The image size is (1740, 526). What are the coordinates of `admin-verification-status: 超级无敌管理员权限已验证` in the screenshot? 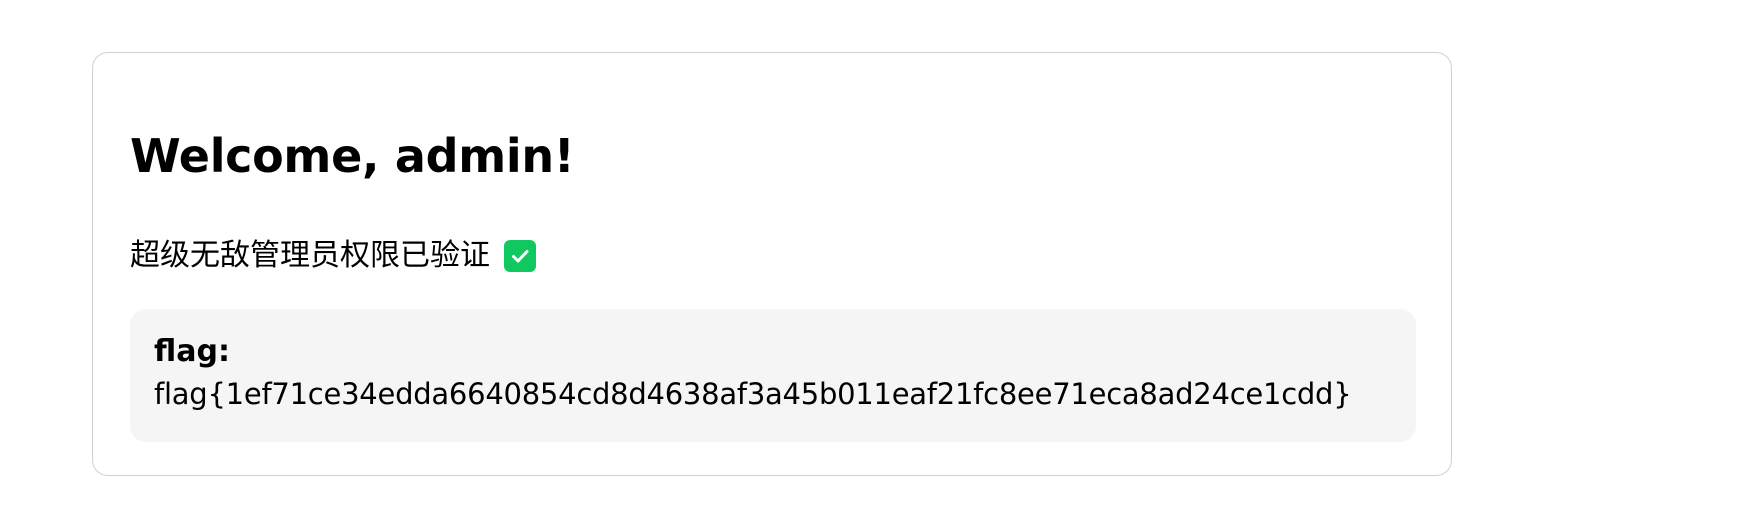 It's located at (333, 256).